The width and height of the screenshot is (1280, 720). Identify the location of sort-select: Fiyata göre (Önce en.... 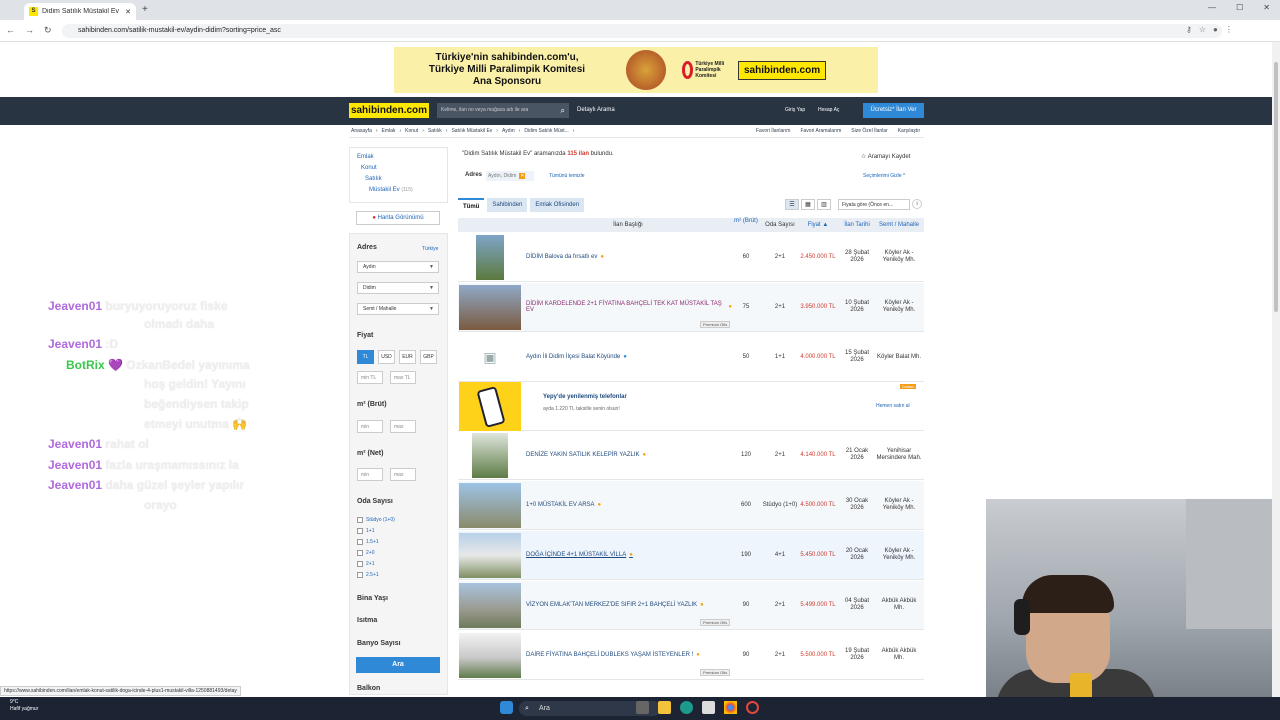
(874, 204).